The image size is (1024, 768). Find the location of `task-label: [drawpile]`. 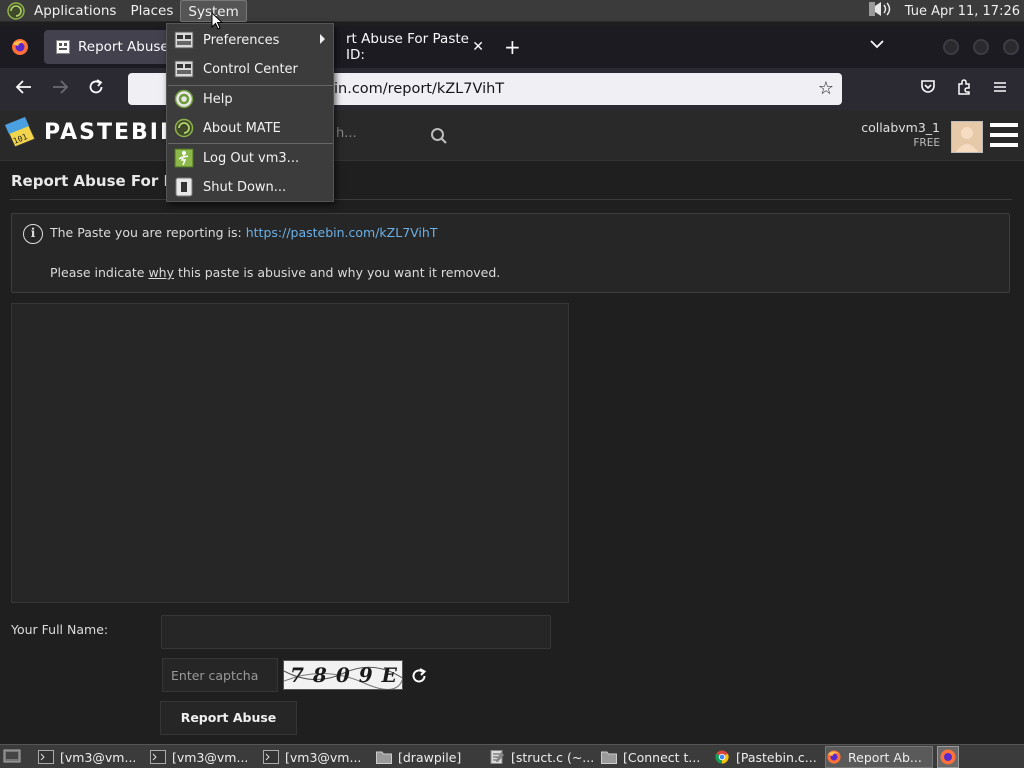

task-label: [drawpile] is located at coordinates (430, 757).